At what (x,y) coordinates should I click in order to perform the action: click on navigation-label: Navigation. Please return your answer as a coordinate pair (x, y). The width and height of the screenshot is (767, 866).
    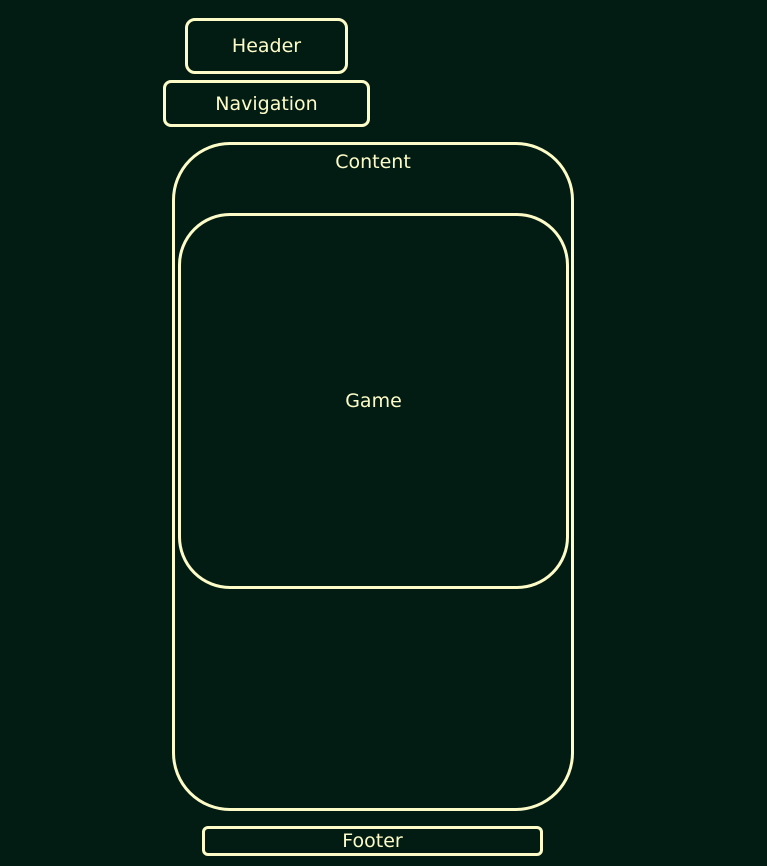
    Looking at the image, I should click on (266, 103).